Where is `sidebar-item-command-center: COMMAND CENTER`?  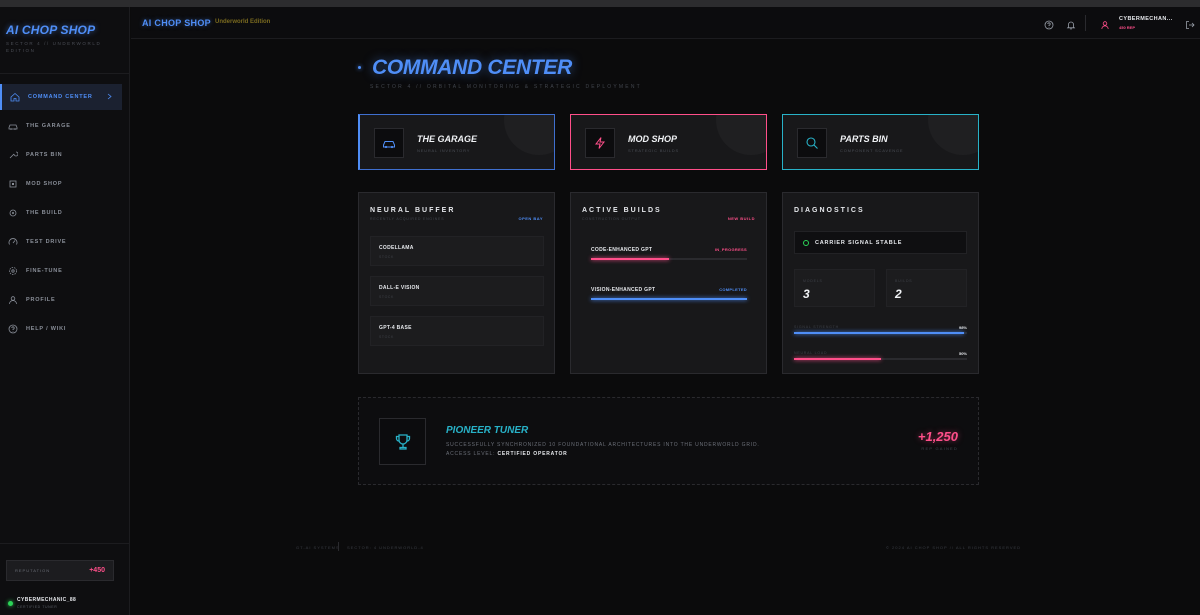
sidebar-item-command-center: COMMAND CENTER is located at coordinates (61, 97).